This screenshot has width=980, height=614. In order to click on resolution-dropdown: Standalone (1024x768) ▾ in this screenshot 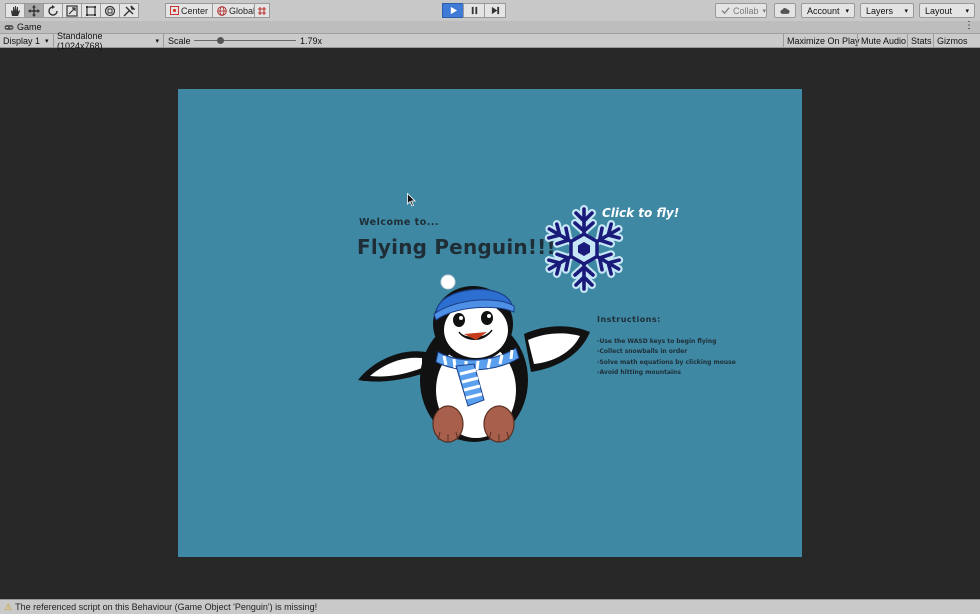, I will do `click(109, 41)`.